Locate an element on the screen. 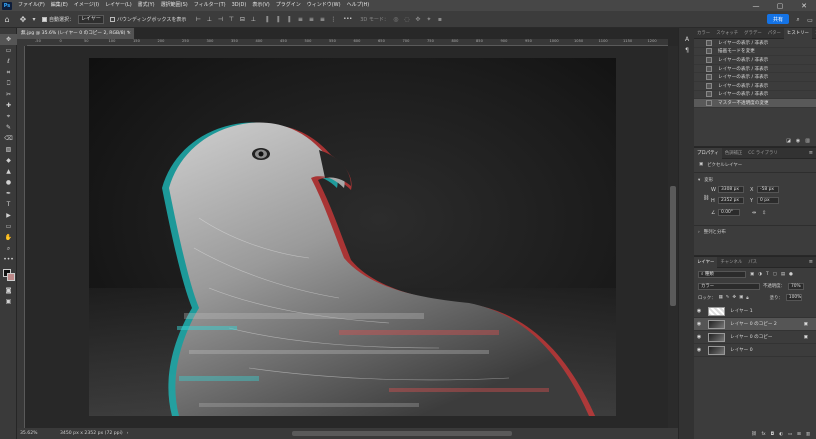 The width and height of the screenshot is (816, 439). filter-adjust-icon: ◑ is located at coordinates (760, 274).